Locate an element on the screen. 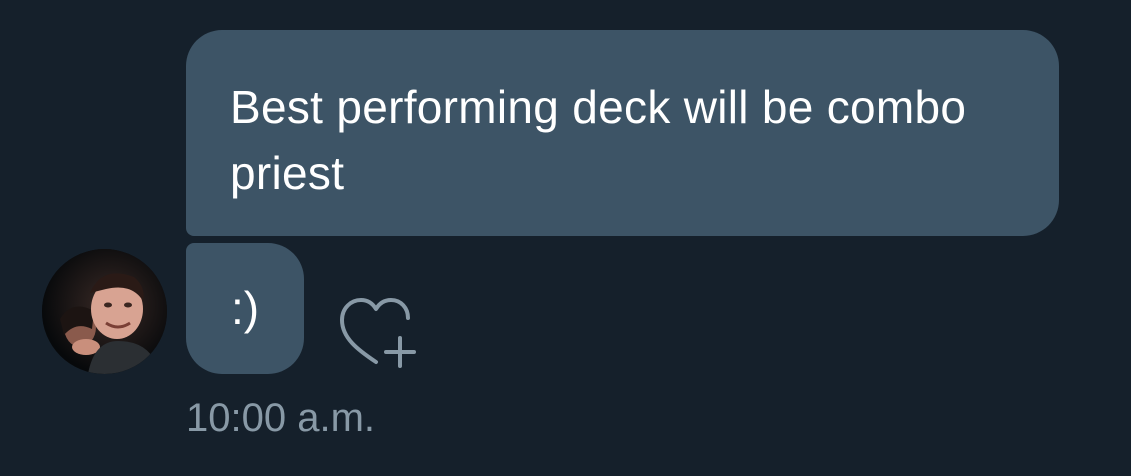  like-button is located at coordinates (378, 333).